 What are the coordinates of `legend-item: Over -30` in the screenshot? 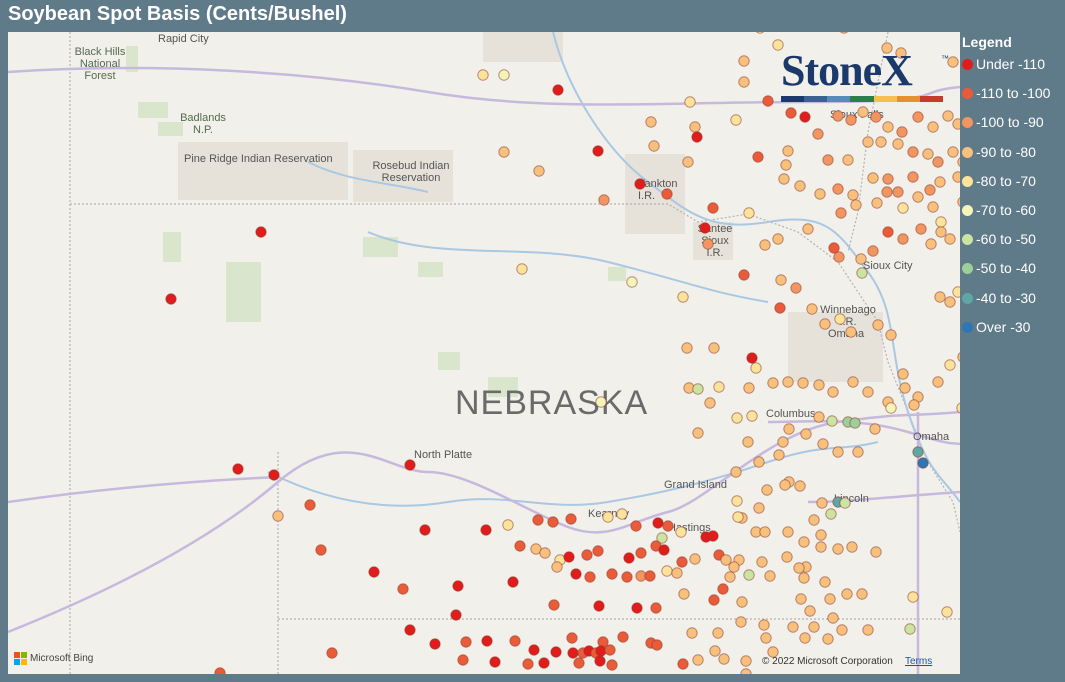 It's located at (1013, 333).